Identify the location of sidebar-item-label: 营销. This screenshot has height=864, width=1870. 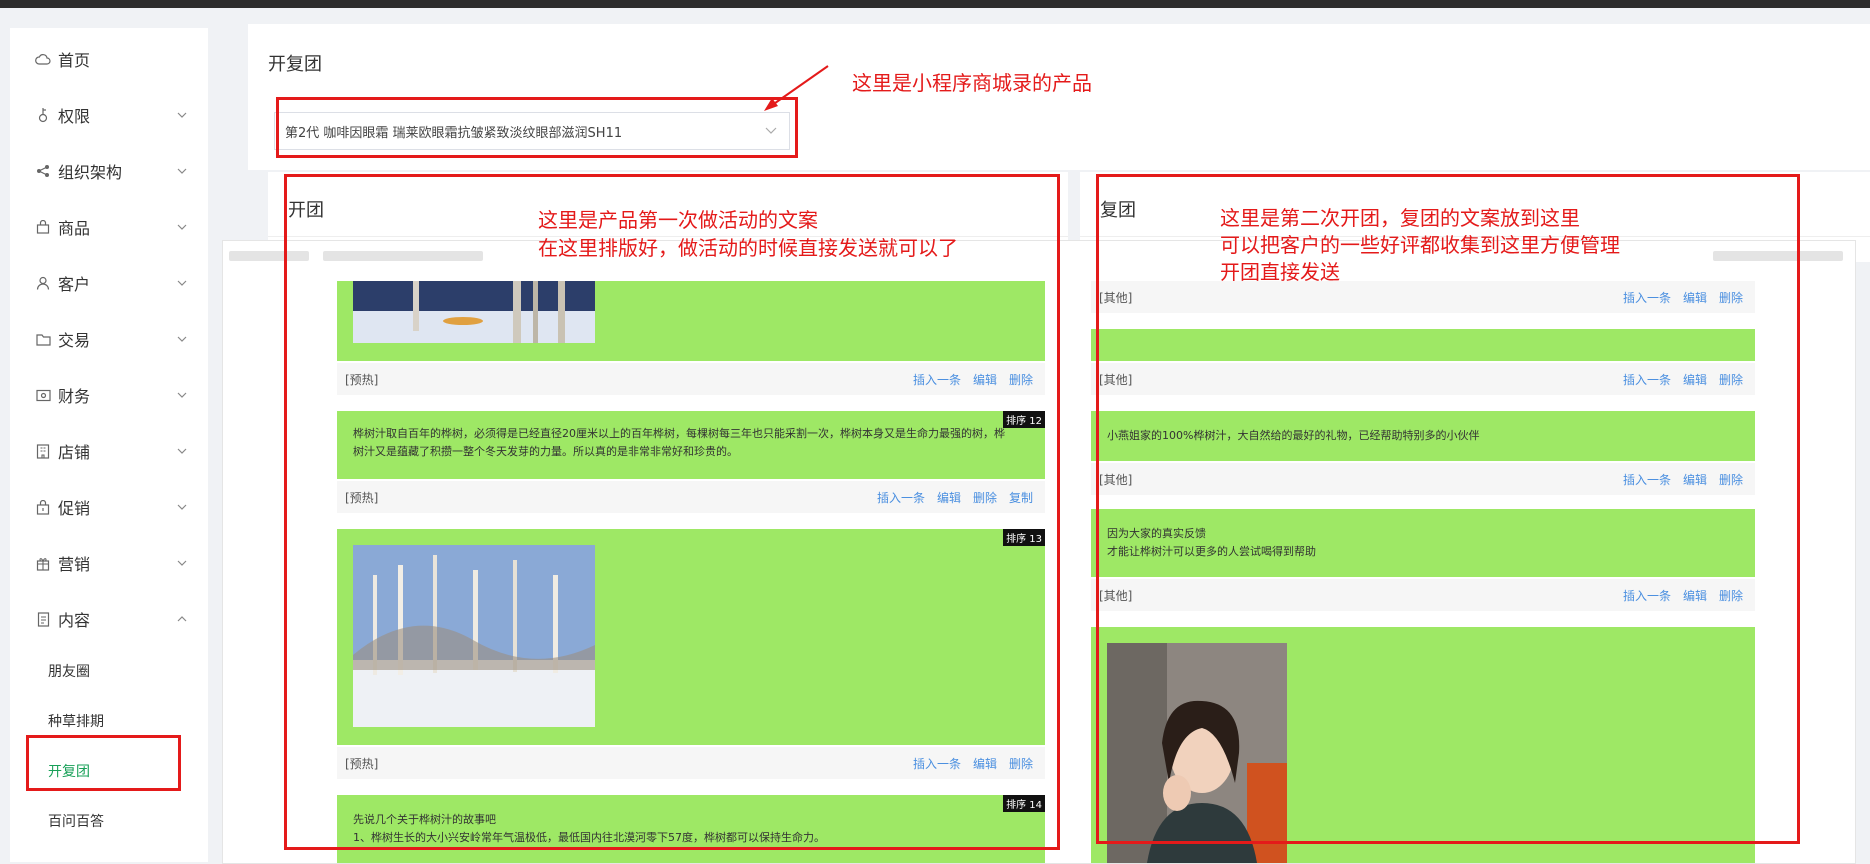
(74, 564).